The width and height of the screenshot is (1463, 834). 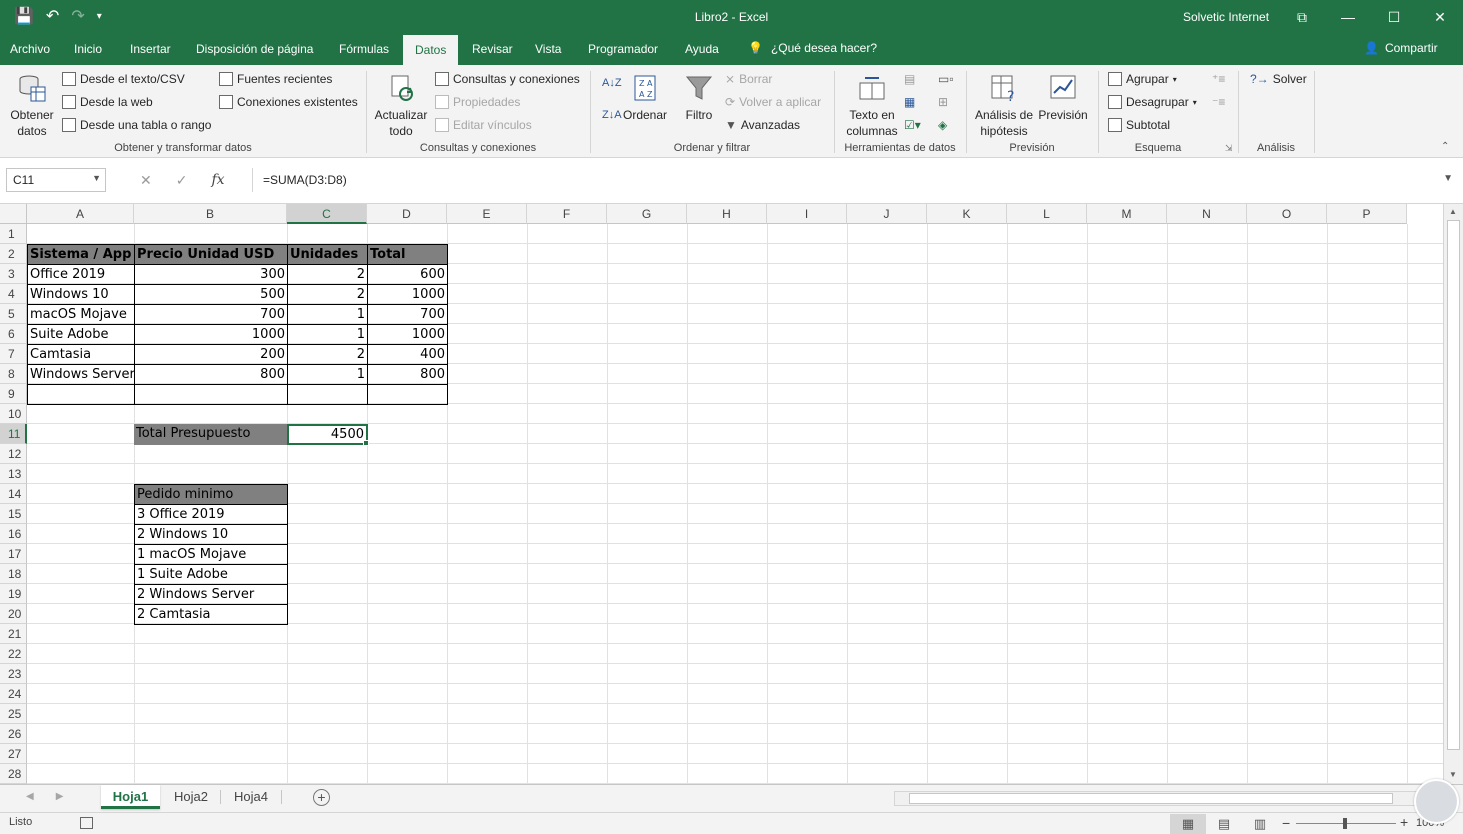 I want to click on existing-connections-button: Conexiones existentes, so click(x=288, y=102).